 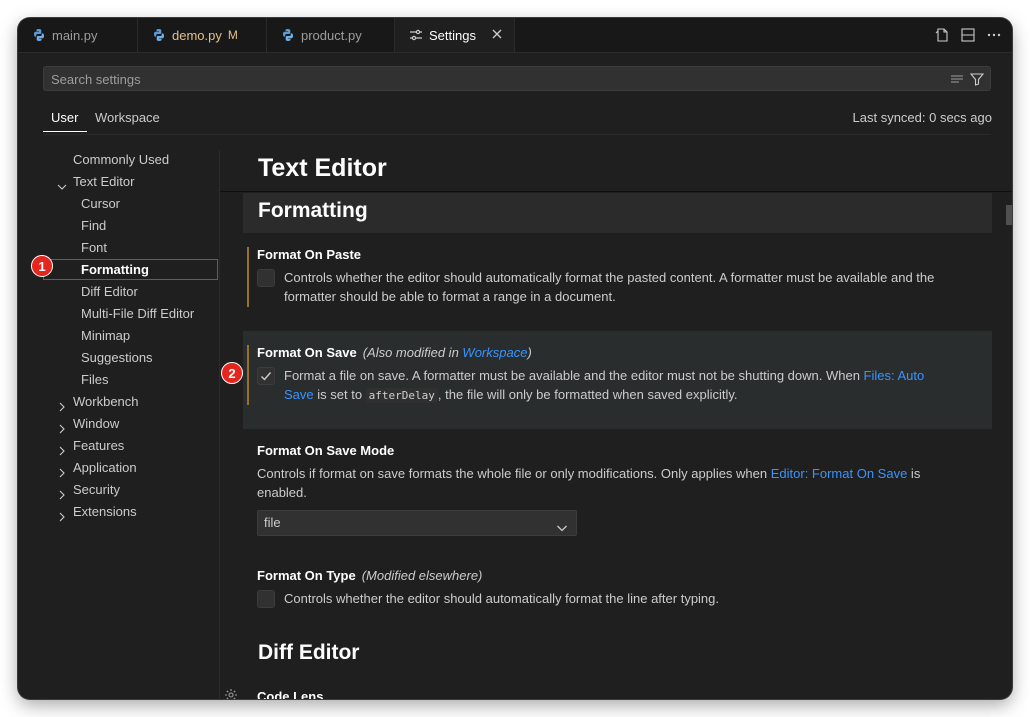 I want to click on split-editor-icon, so click(x=968, y=35).